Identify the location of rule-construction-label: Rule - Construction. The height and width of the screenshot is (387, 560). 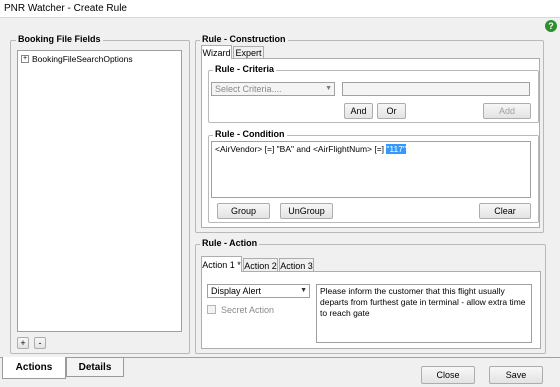
(244, 39).